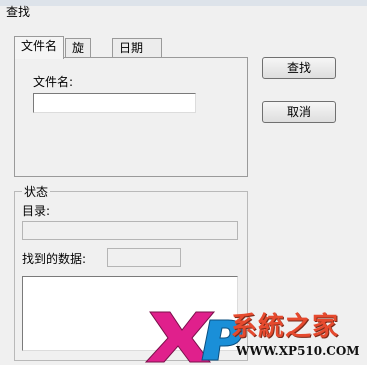  What do you see at coordinates (285, 327) in the screenshot?
I see `watermark-brand-text: 系統之家` at bounding box center [285, 327].